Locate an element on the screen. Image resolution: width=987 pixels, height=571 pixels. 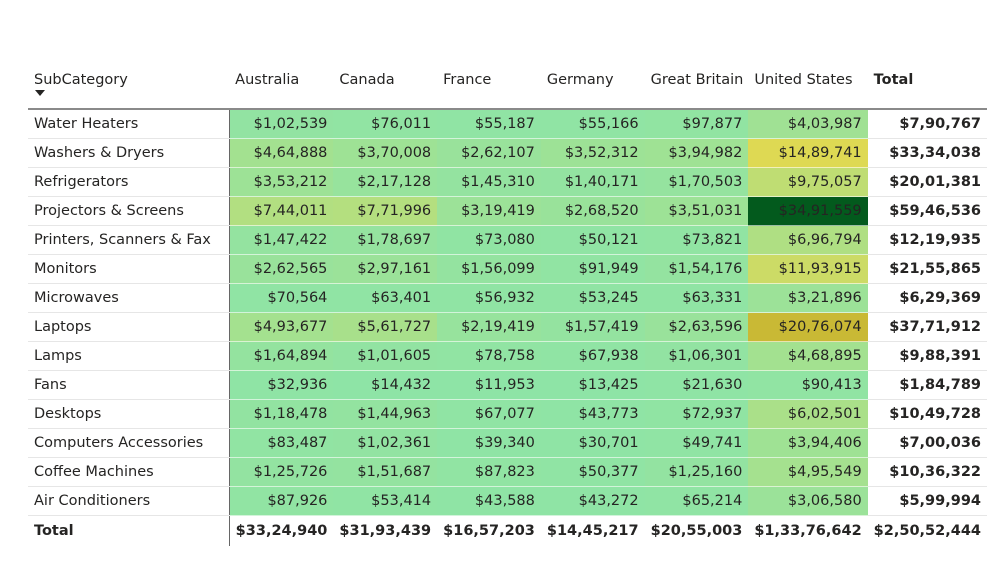
row-header: Fans is located at coordinates (129, 385).